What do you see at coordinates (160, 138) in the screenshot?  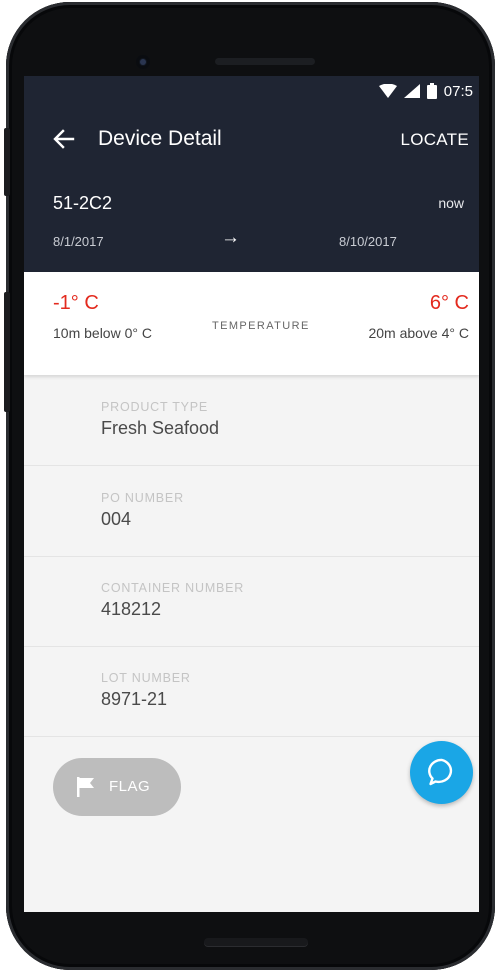 I see `page-title: Device Detail` at bounding box center [160, 138].